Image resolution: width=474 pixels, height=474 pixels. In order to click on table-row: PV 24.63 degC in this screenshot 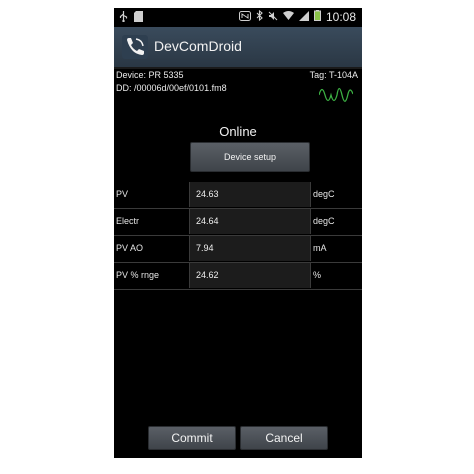, I will do `click(238, 195)`.